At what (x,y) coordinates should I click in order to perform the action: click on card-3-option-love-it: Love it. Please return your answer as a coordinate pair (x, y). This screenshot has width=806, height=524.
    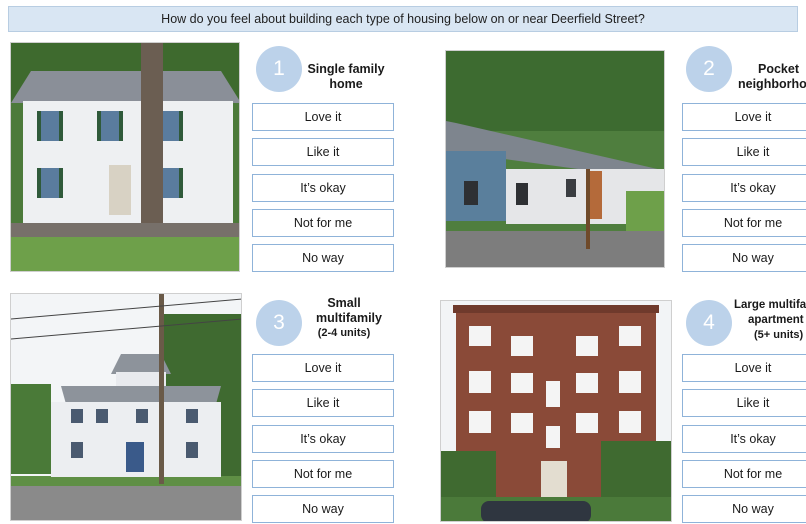
    Looking at the image, I should click on (323, 368).